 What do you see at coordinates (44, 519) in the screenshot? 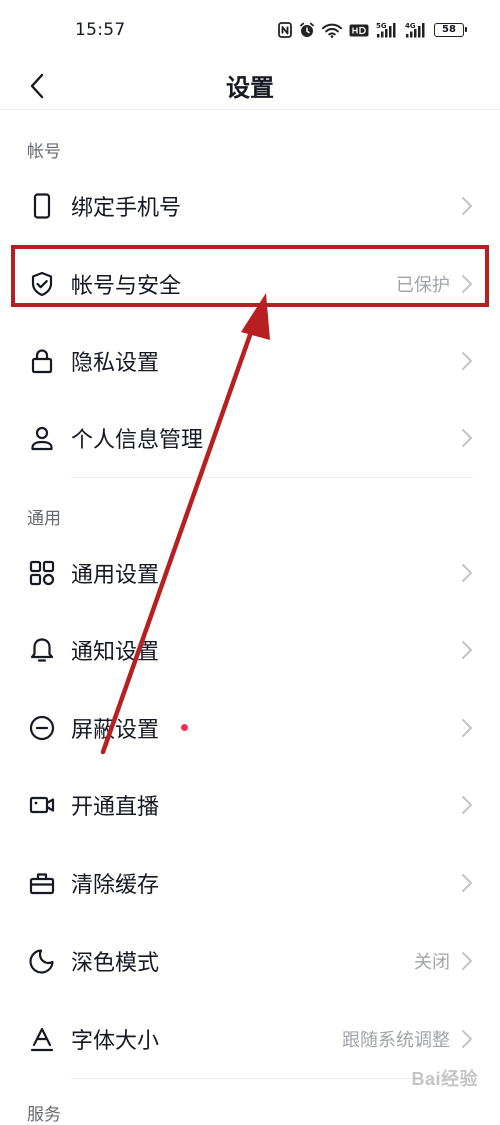
I see `section-header-general: 通用` at bounding box center [44, 519].